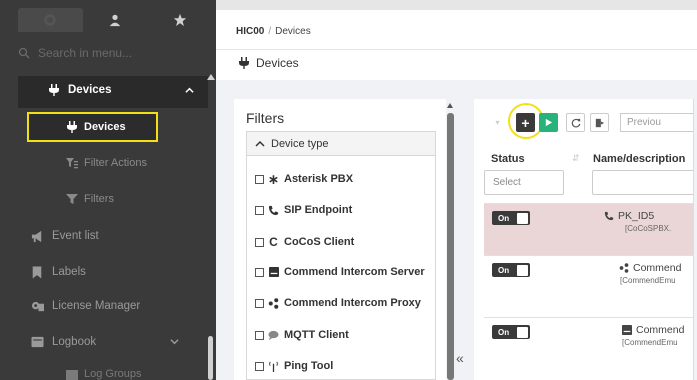 The width and height of the screenshot is (697, 380). What do you see at coordinates (524, 182) in the screenshot?
I see `status-filter-select: Select` at bounding box center [524, 182].